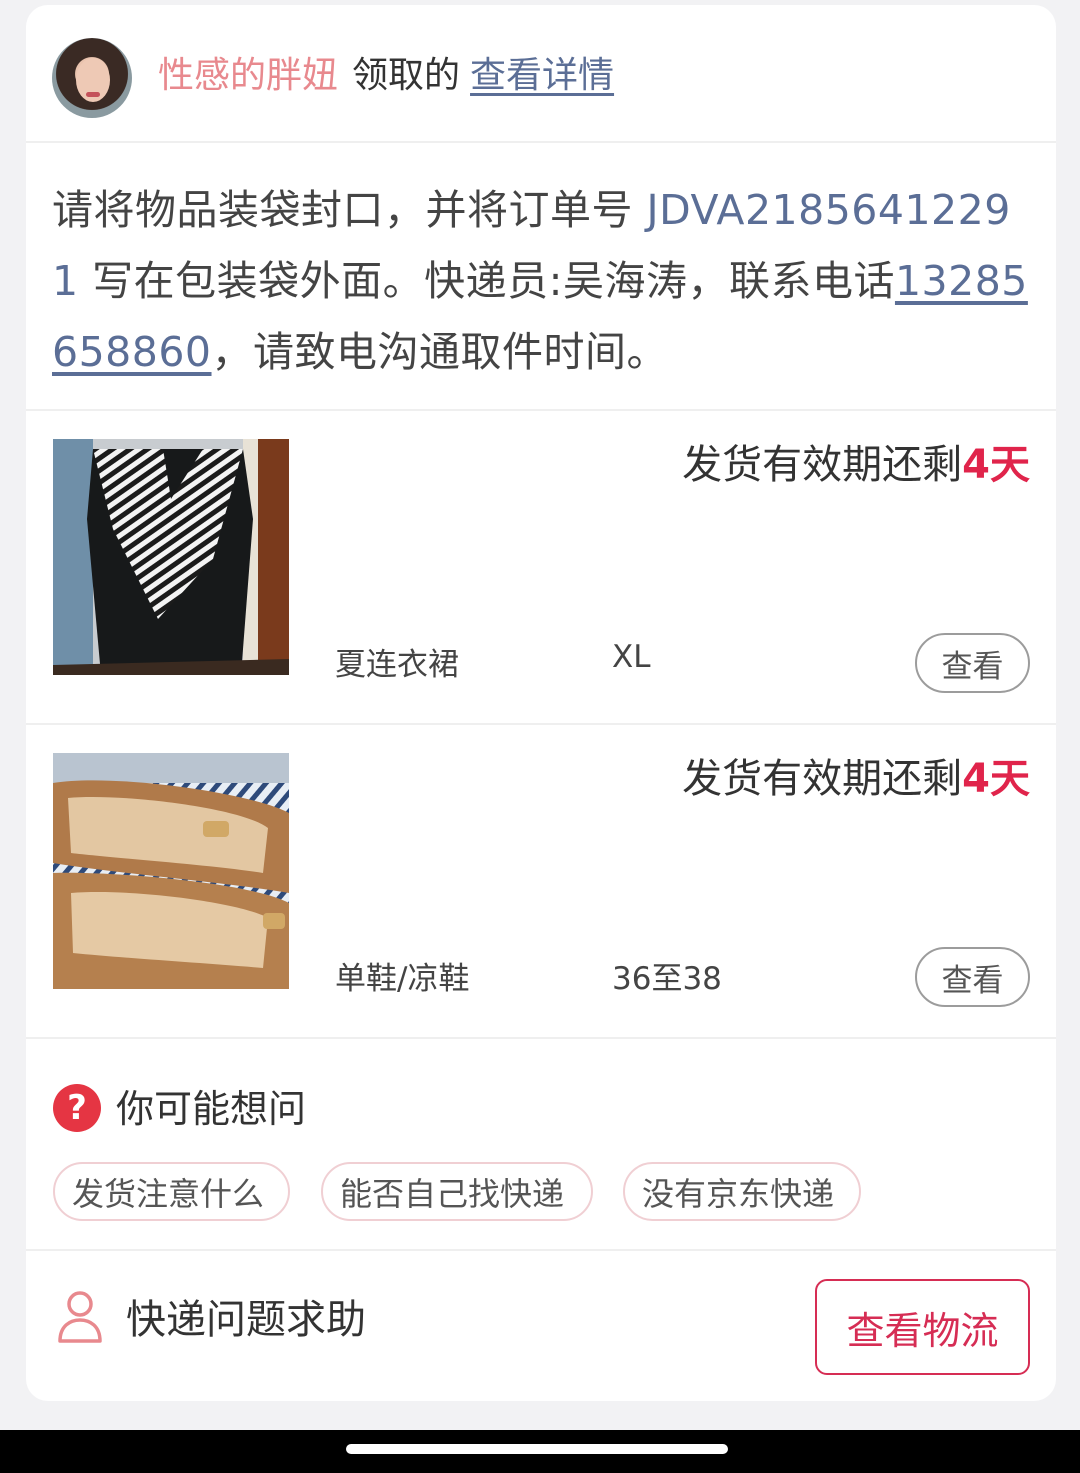  I want to click on system-nav-bar, so click(540, 1451).